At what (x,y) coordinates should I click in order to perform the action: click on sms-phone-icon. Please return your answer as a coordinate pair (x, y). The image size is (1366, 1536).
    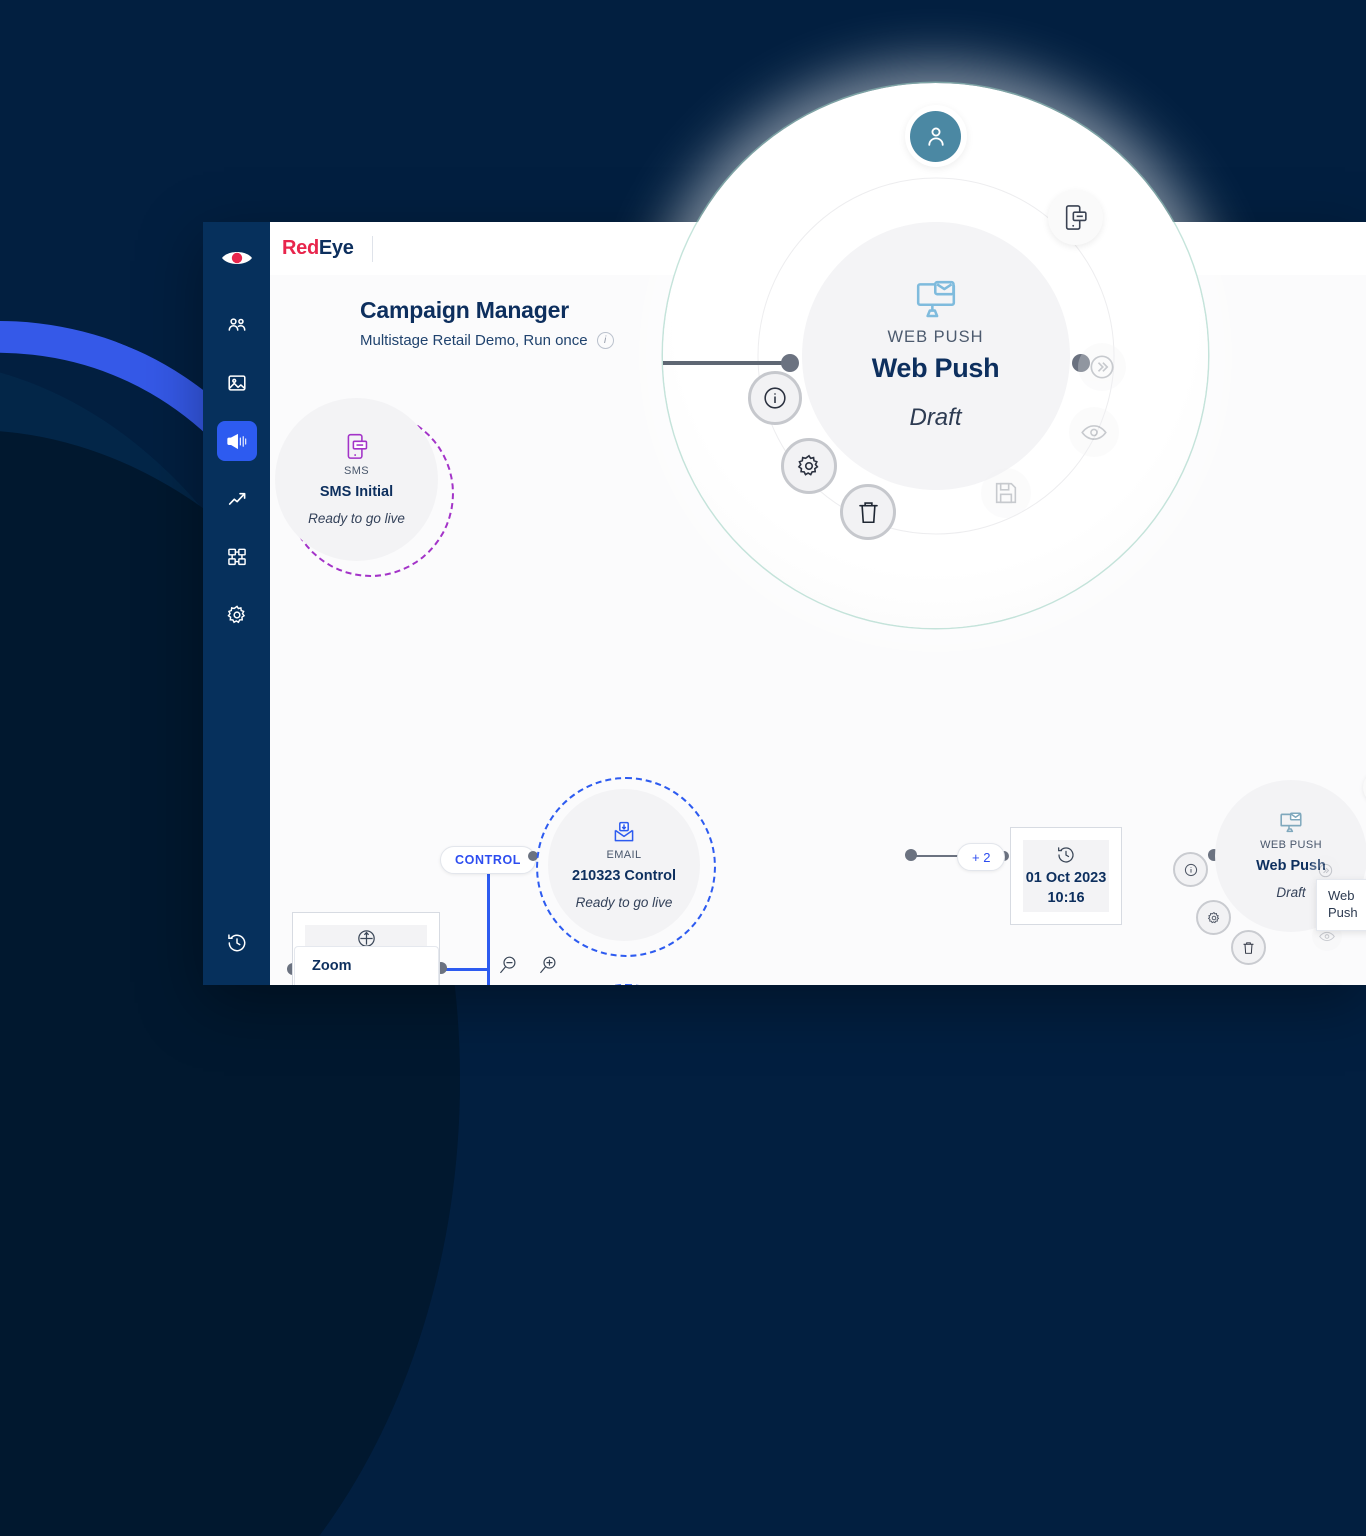
    Looking at the image, I should click on (356, 446).